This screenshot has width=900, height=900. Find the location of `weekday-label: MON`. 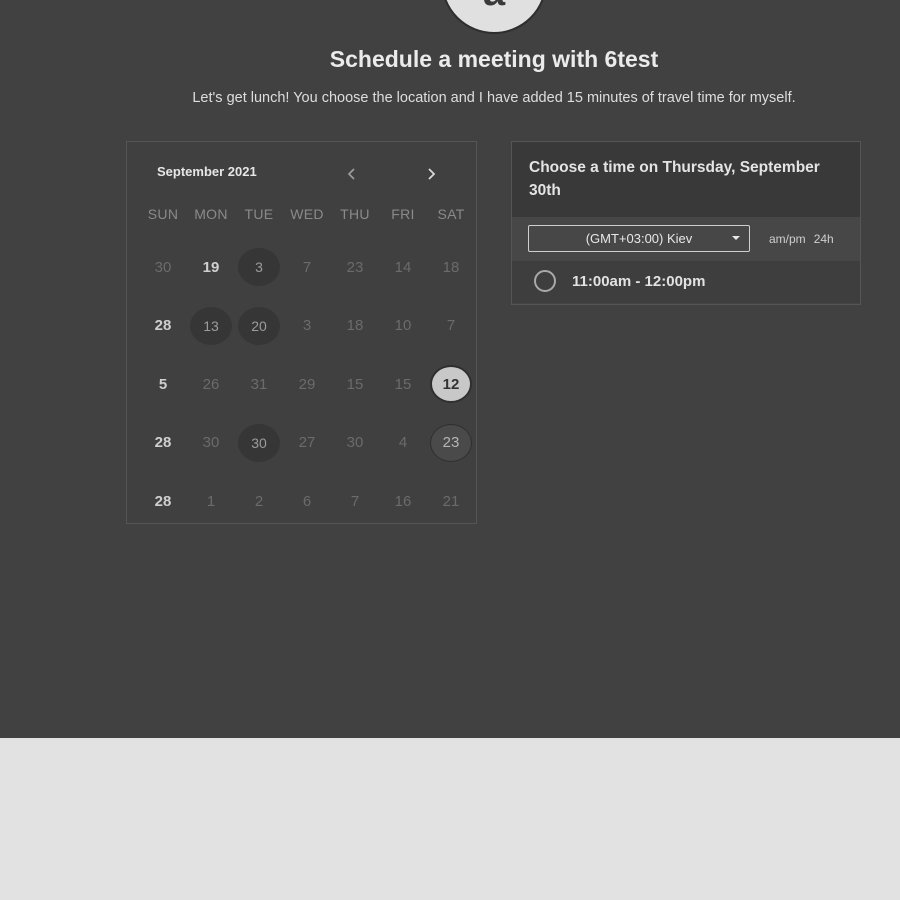

weekday-label: MON is located at coordinates (211, 214).